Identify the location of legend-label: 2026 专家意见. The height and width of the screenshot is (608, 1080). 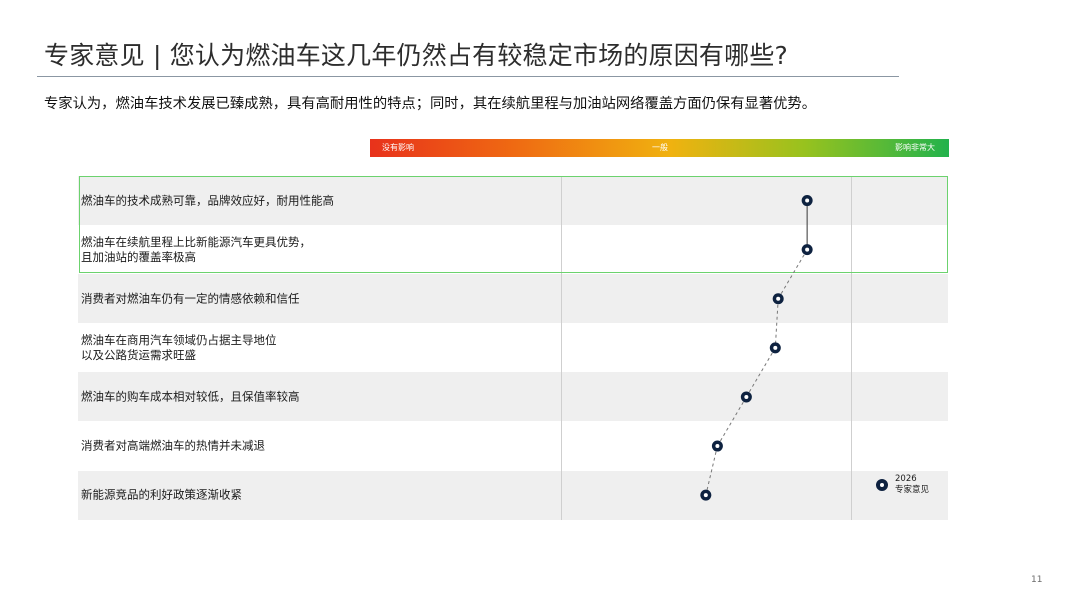
(912, 484).